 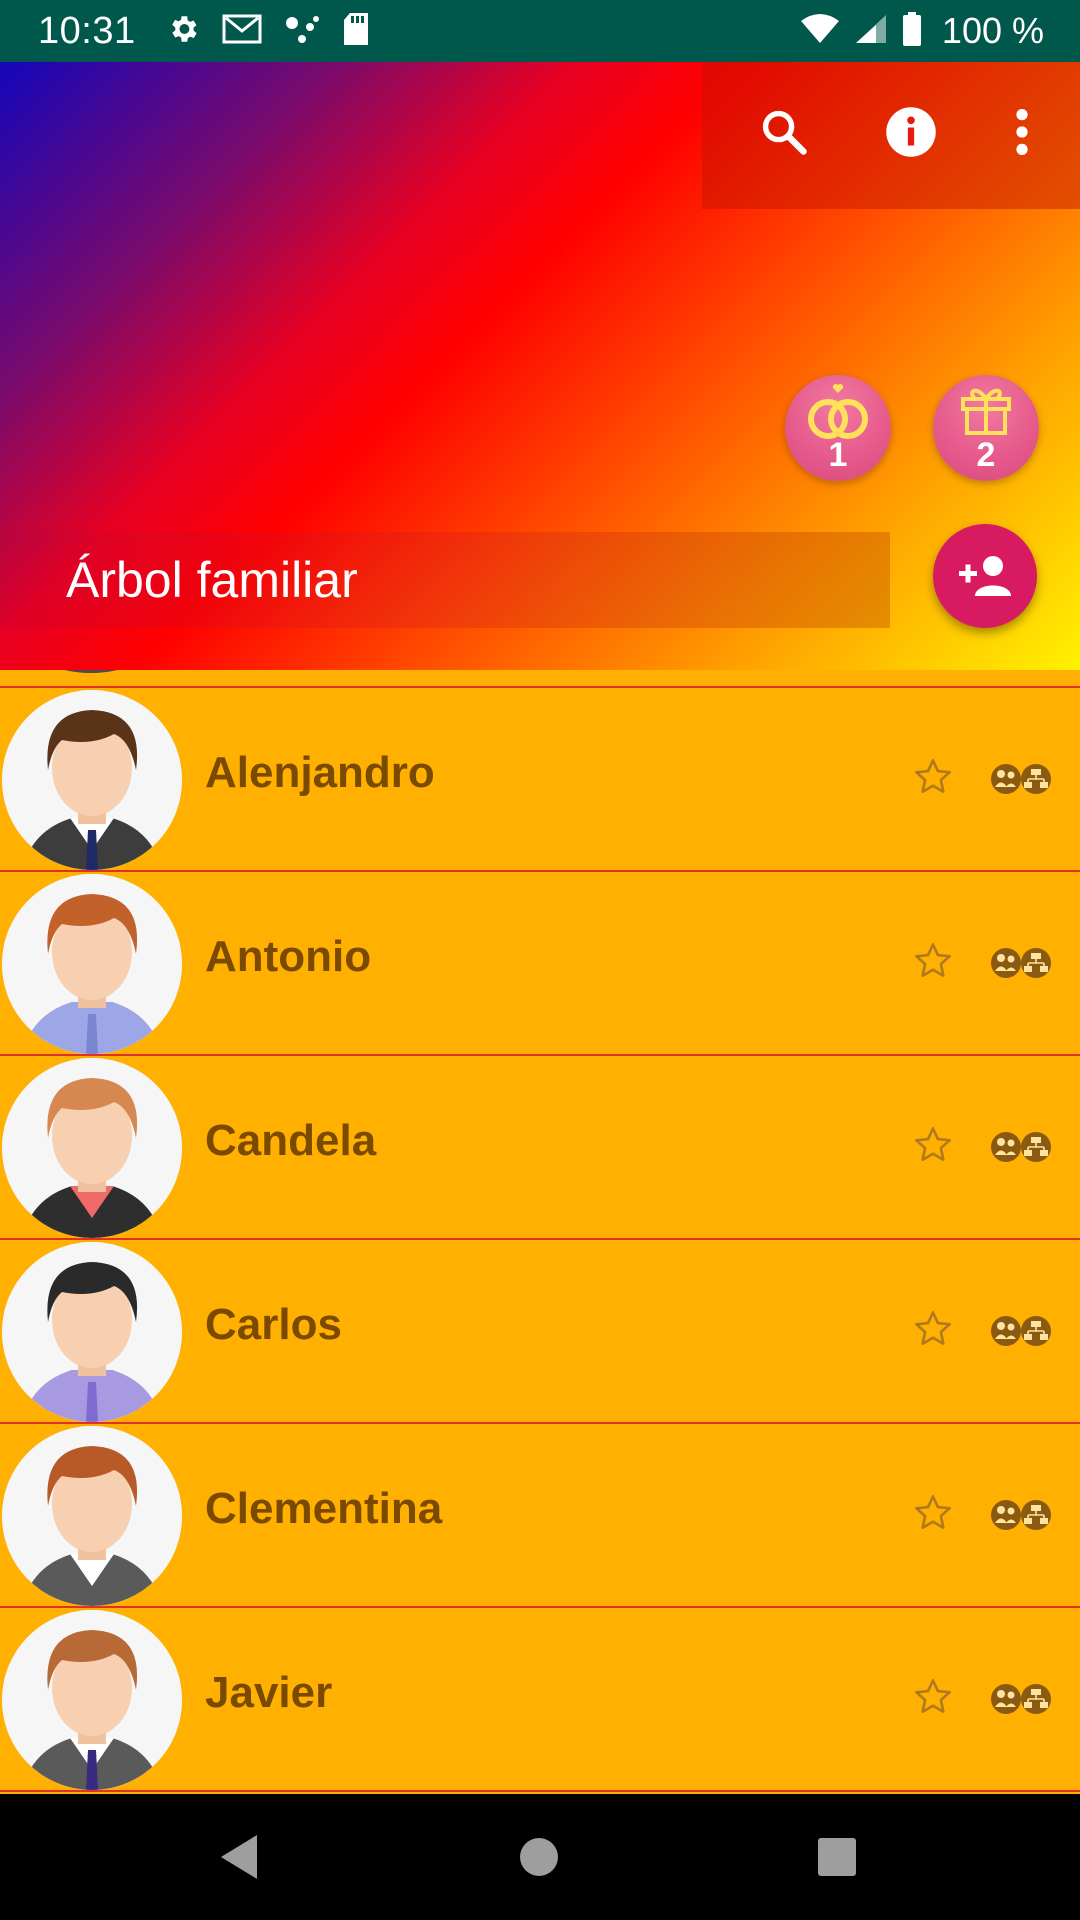 I want to click on list-item: Javier, so click(x=540, y=1700).